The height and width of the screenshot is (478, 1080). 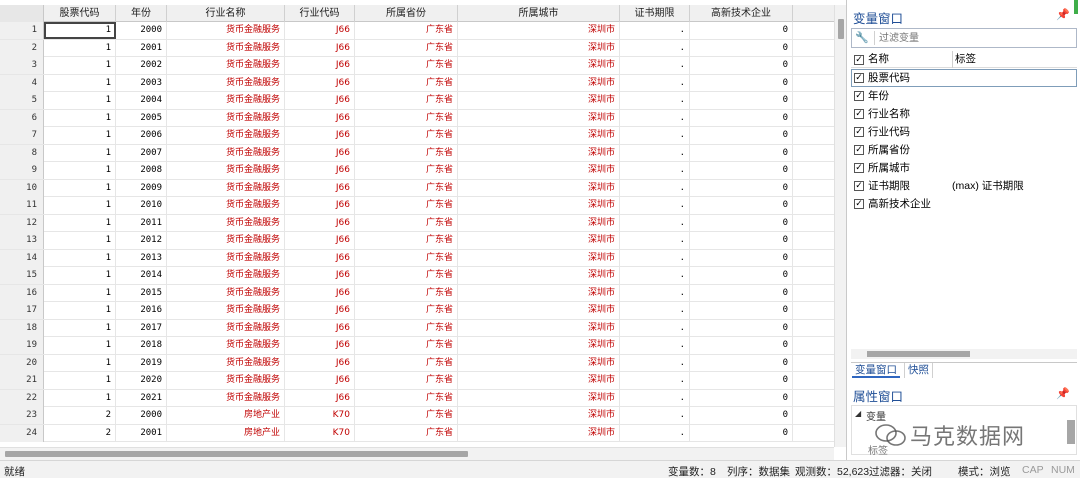 What do you see at coordinates (141, 363) in the screenshot?
I see `table-cell: 2019` at bounding box center [141, 363].